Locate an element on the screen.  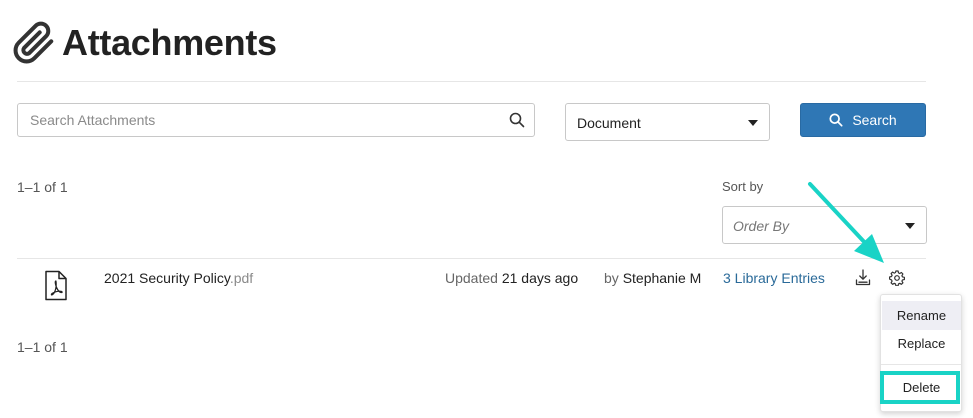
menu-item-delete: Delete is located at coordinates (921, 387).